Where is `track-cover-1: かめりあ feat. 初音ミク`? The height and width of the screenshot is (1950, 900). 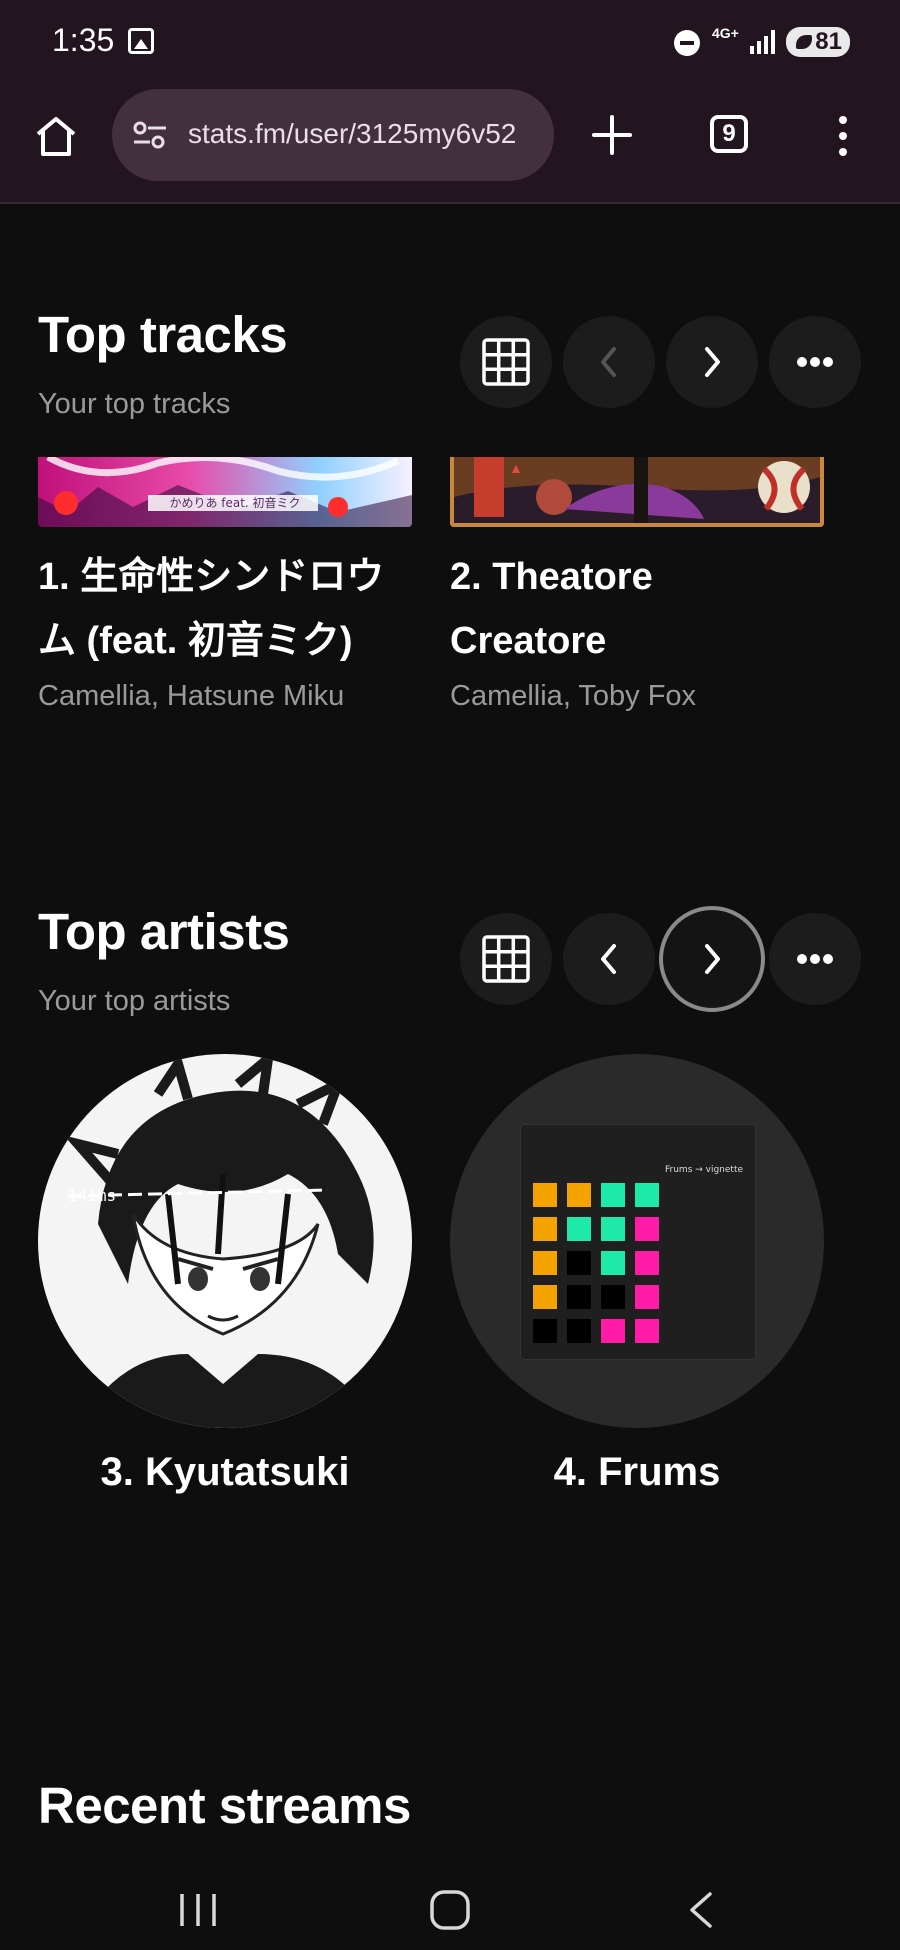
track-cover-1: かめりあ feat. 初音ミク is located at coordinates (225, 492).